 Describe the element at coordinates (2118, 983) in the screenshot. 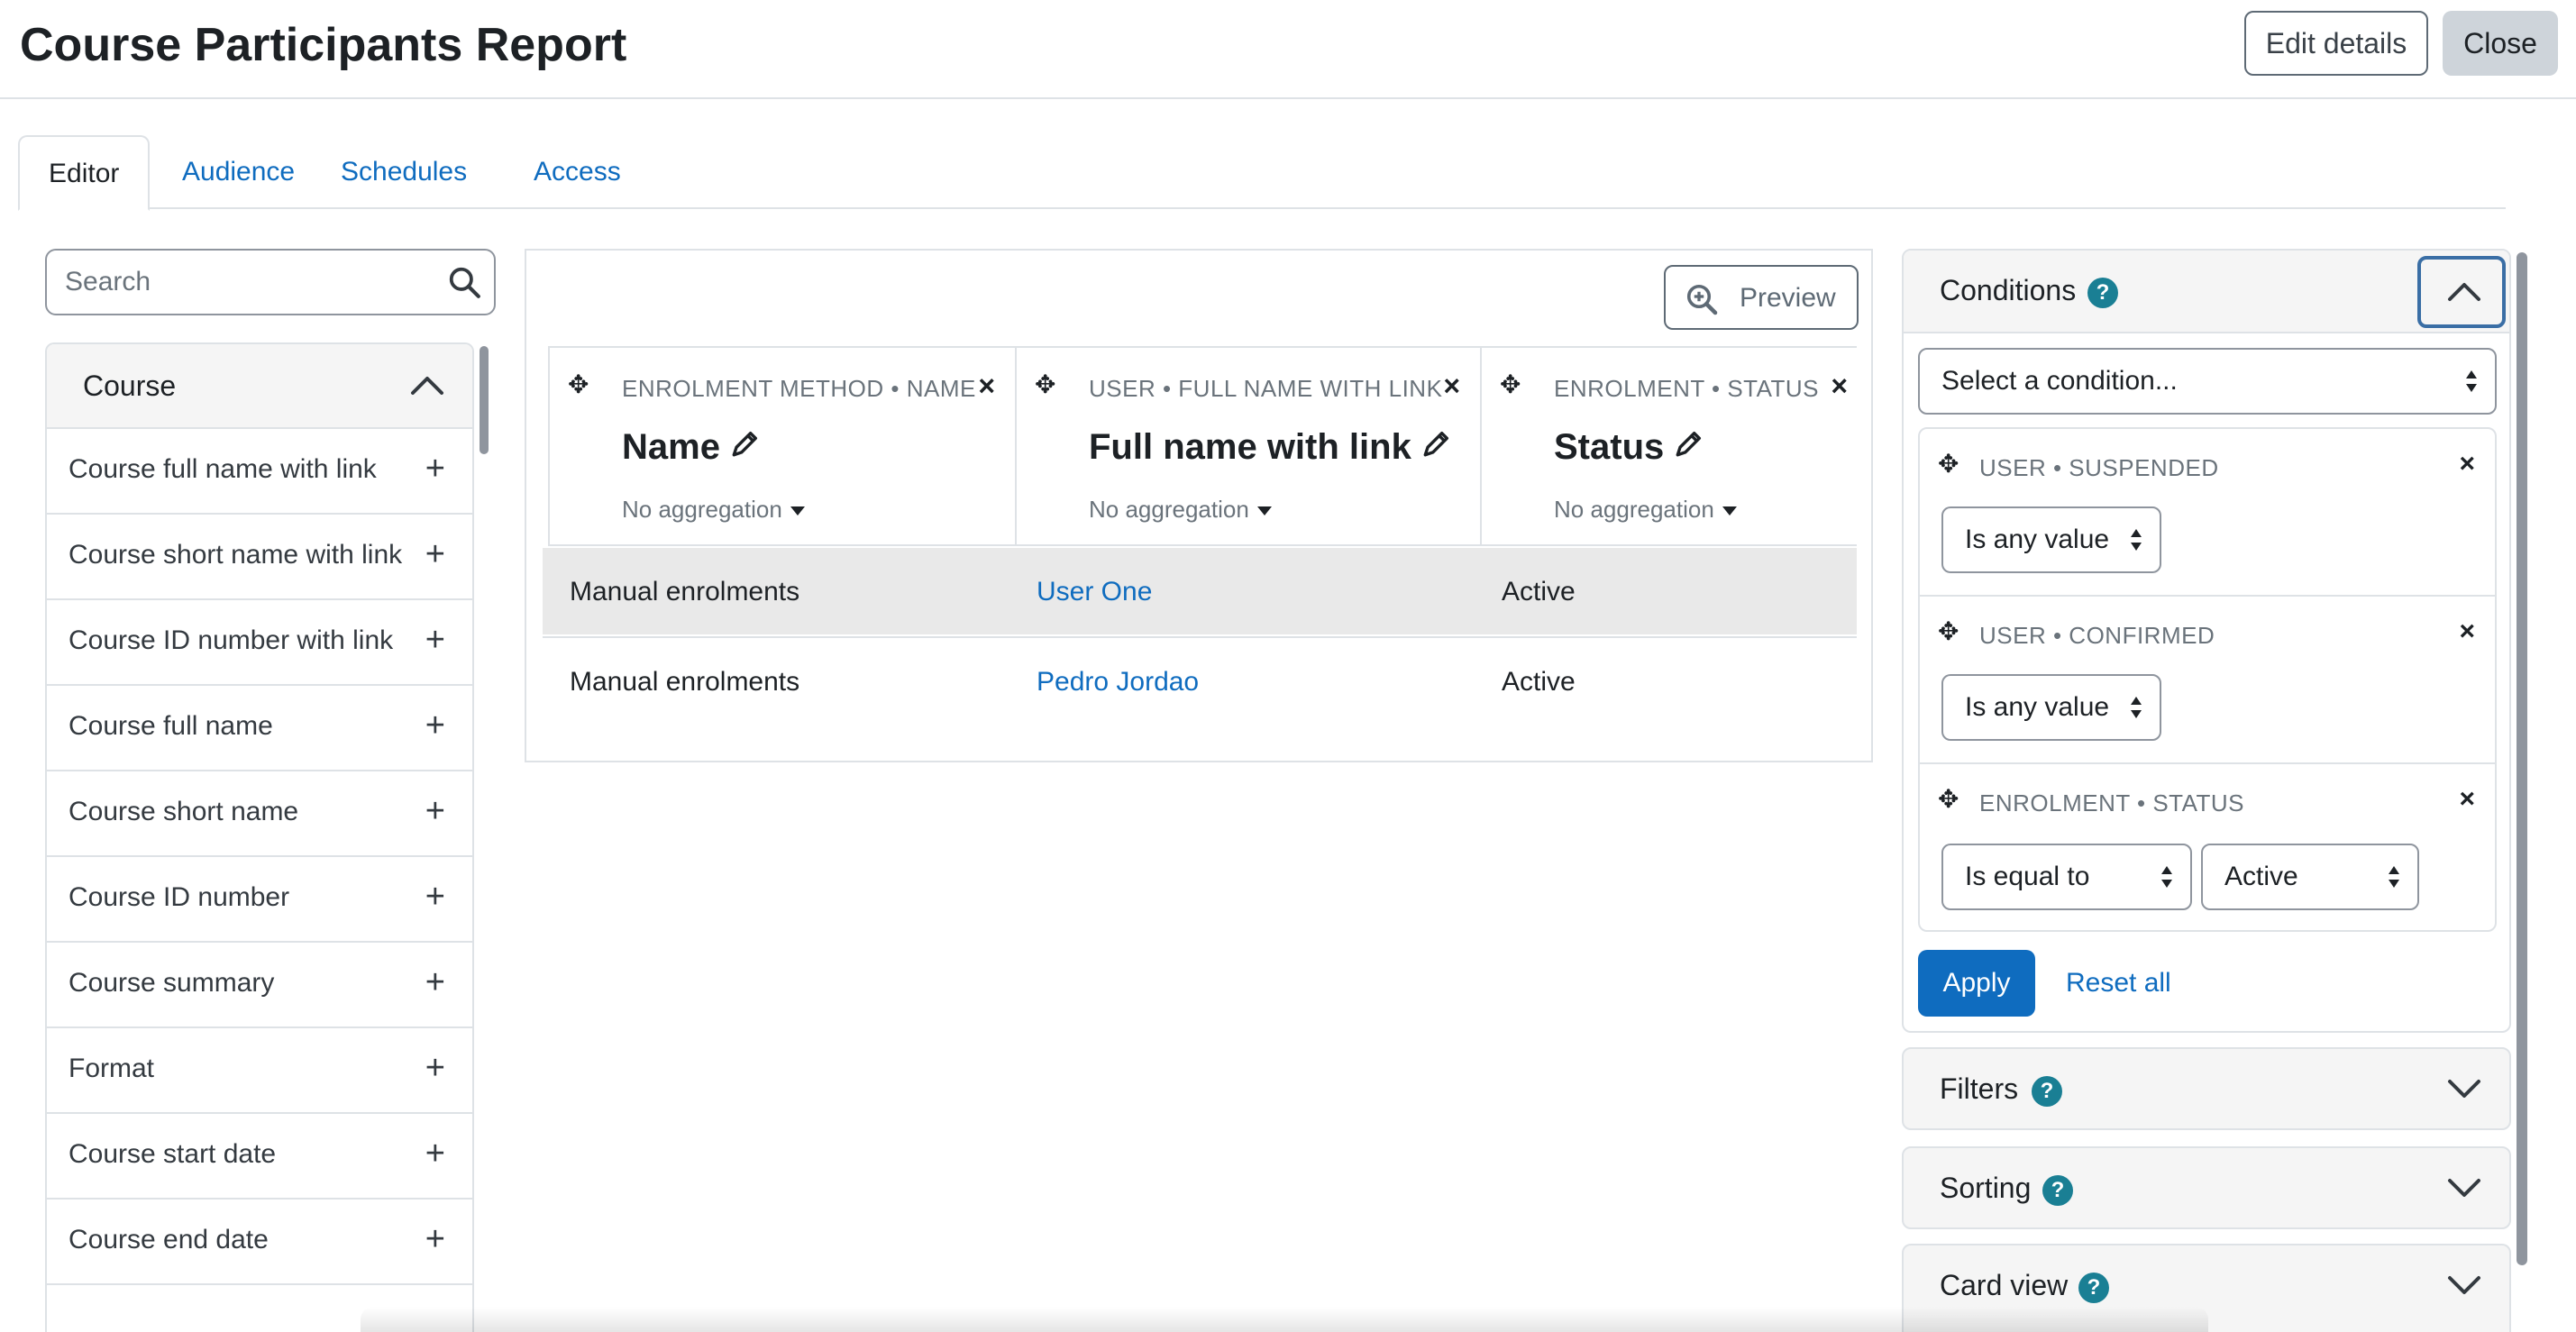

I see `reset-all-link: Reset all` at that location.